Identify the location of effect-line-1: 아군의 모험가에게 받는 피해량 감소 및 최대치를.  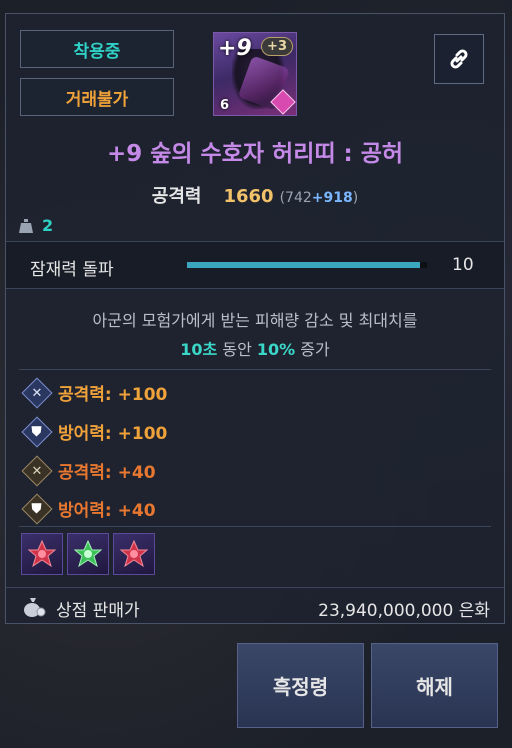
(255, 320).